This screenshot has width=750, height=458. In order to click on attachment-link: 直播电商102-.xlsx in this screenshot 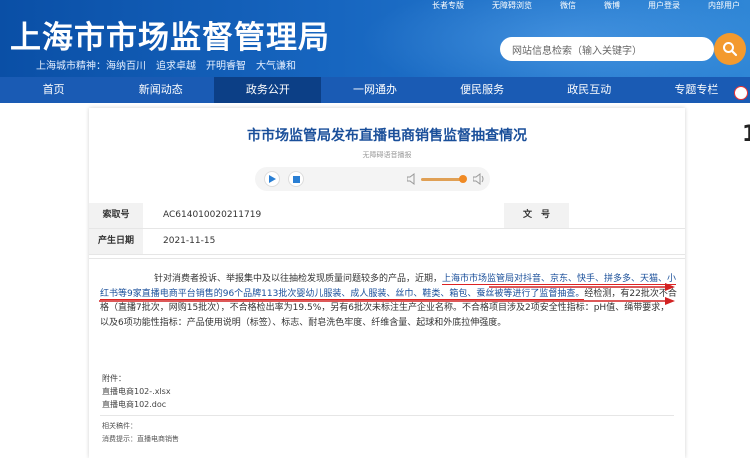, I will do `click(136, 391)`.